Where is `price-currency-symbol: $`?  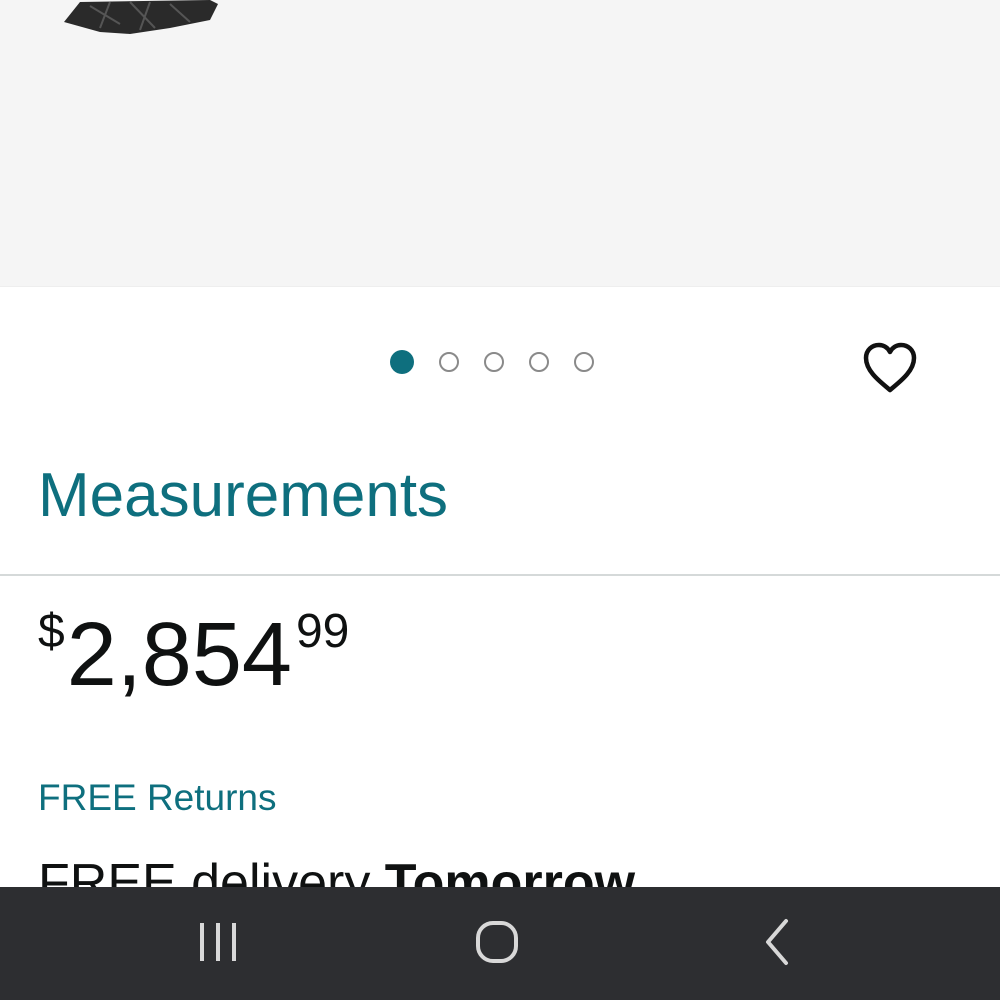 price-currency-symbol: $ is located at coordinates (51, 631).